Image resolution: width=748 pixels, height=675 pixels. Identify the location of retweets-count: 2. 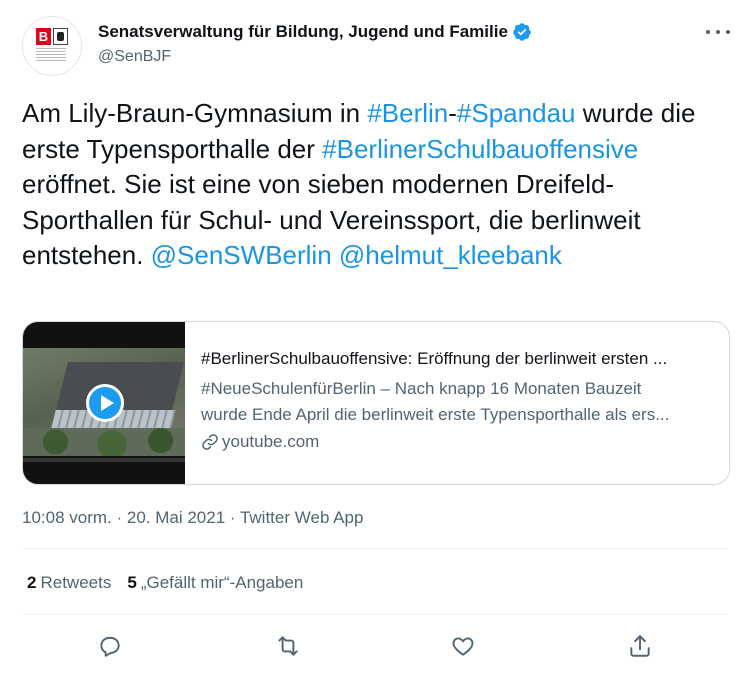
(32, 582).